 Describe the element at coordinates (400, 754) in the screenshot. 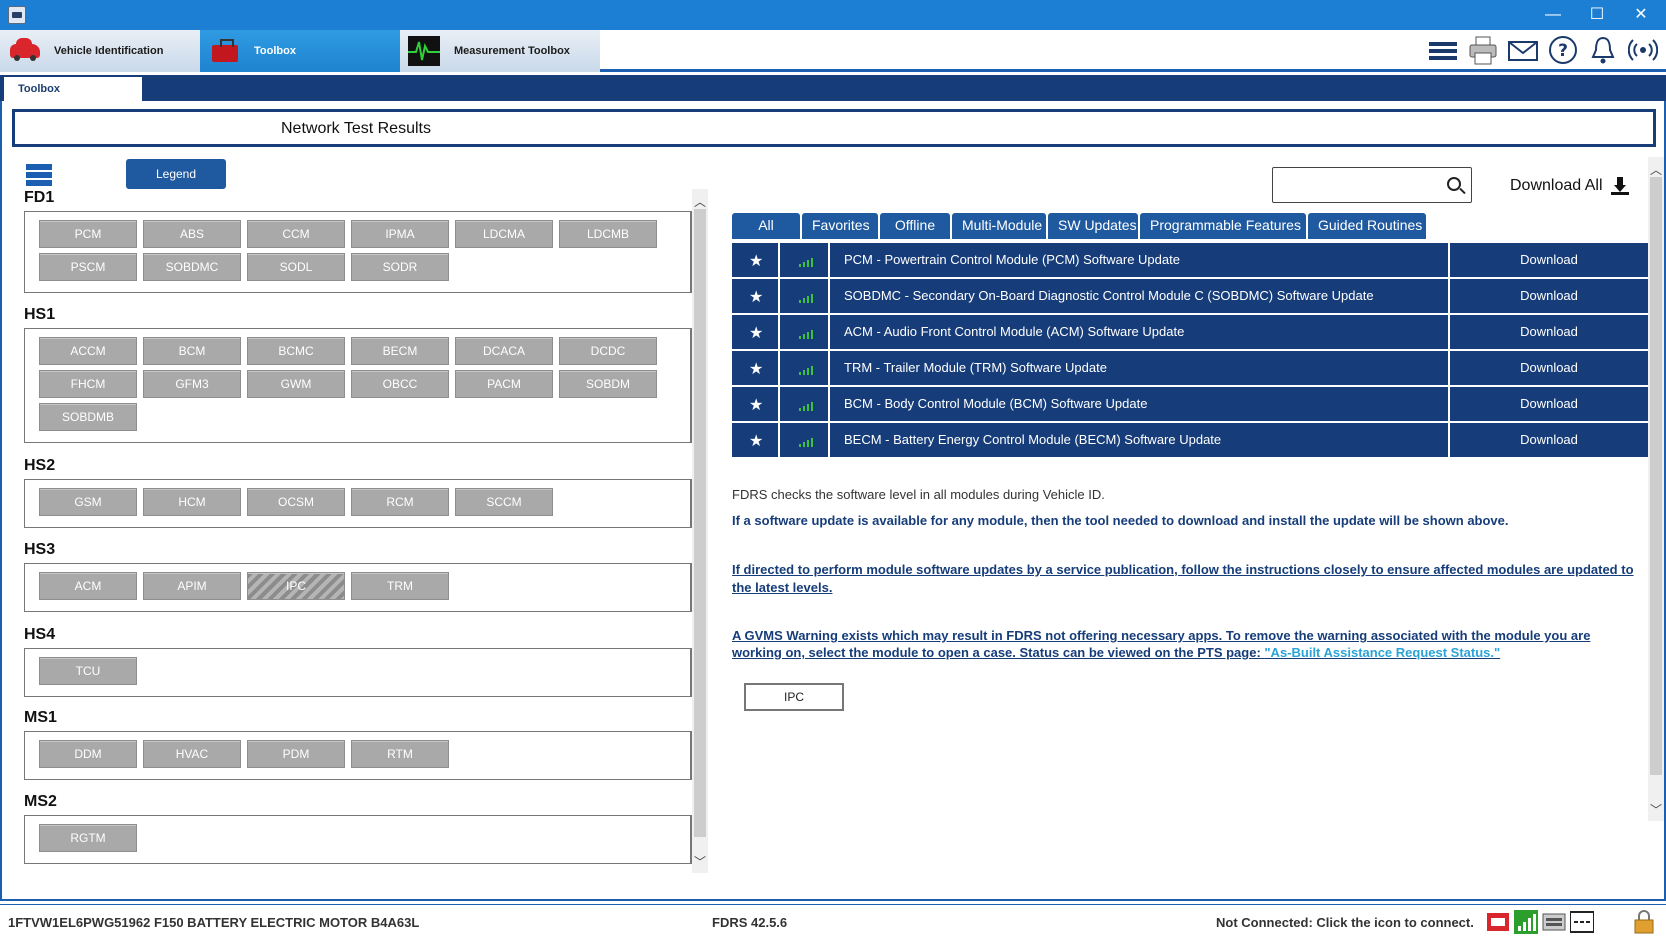

I see `module-button-rtm: RTM` at that location.